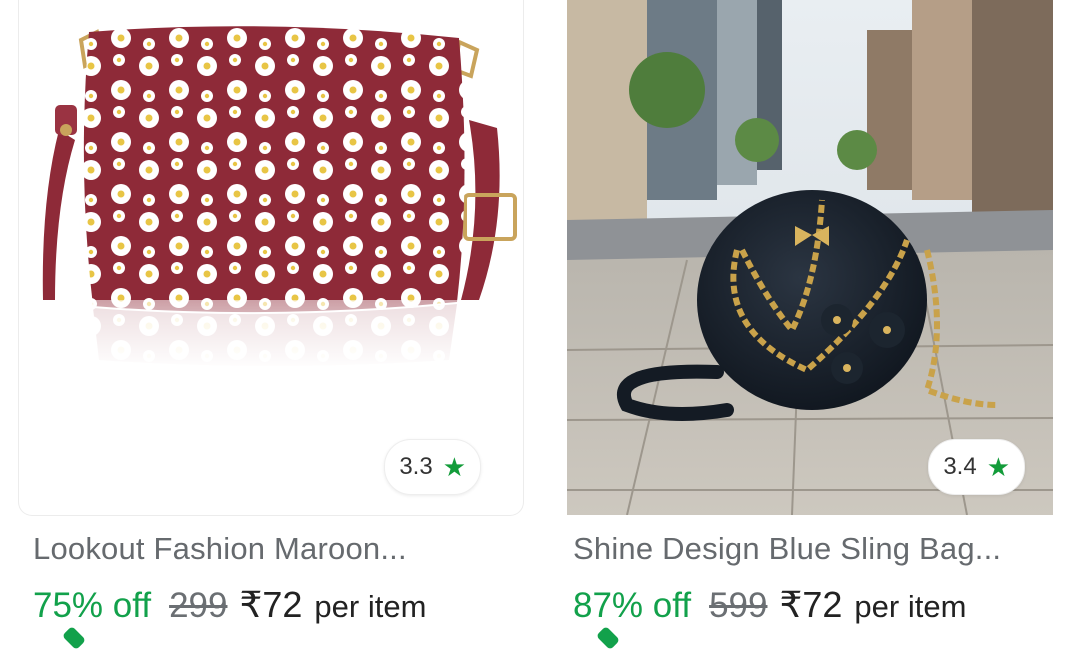  What do you see at coordinates (229, 605) in the screenshot?
I see `price-row: 75% off 299 ₹72 per item` at bounding box center [229, 605].